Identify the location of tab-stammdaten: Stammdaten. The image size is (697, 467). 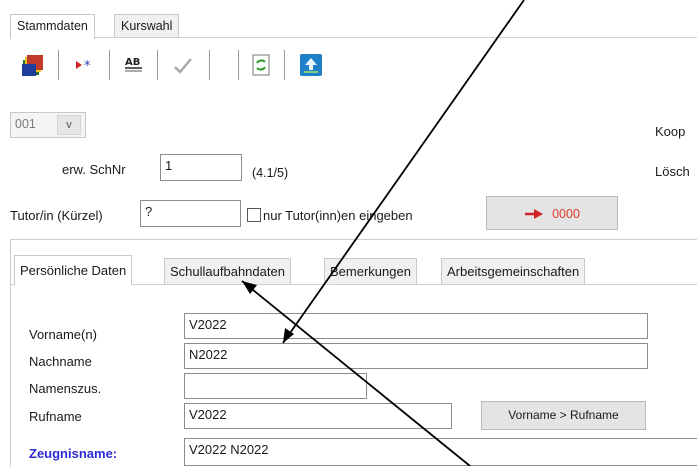
(52, 26).